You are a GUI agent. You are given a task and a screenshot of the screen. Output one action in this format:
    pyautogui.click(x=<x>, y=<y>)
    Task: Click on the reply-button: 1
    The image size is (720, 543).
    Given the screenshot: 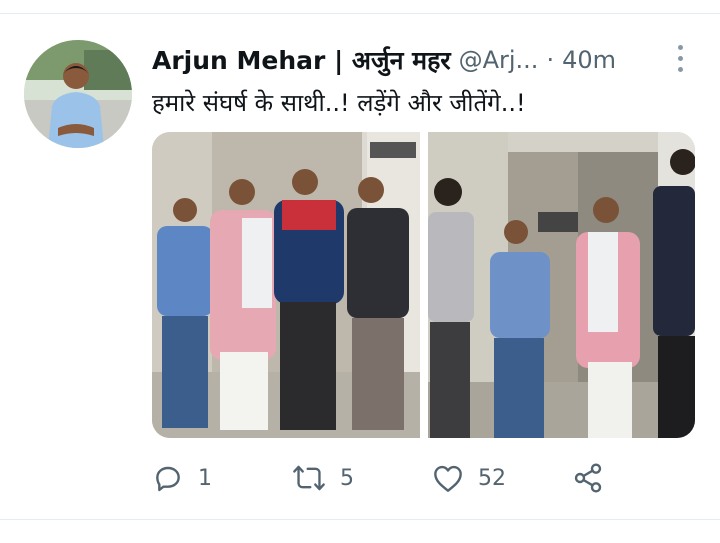 What is the action you would take?
    pyautogui.click(x=222, y=478)
    